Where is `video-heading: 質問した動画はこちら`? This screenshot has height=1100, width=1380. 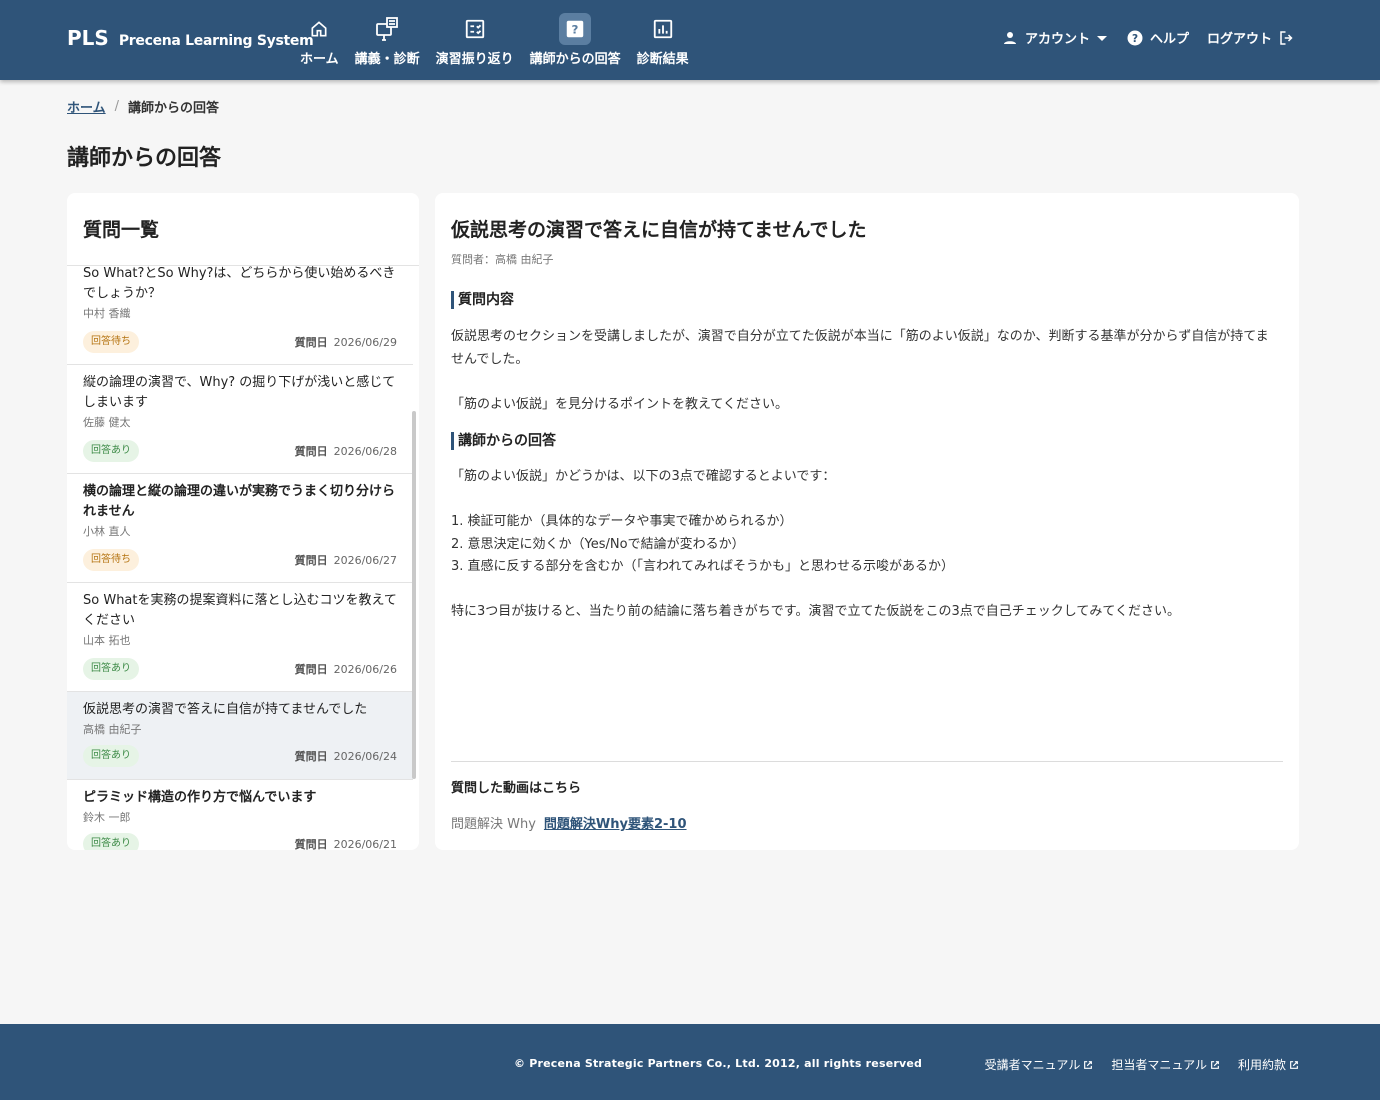
video-heading: 質問した動画はこちら is located at coordinates (516, 788).